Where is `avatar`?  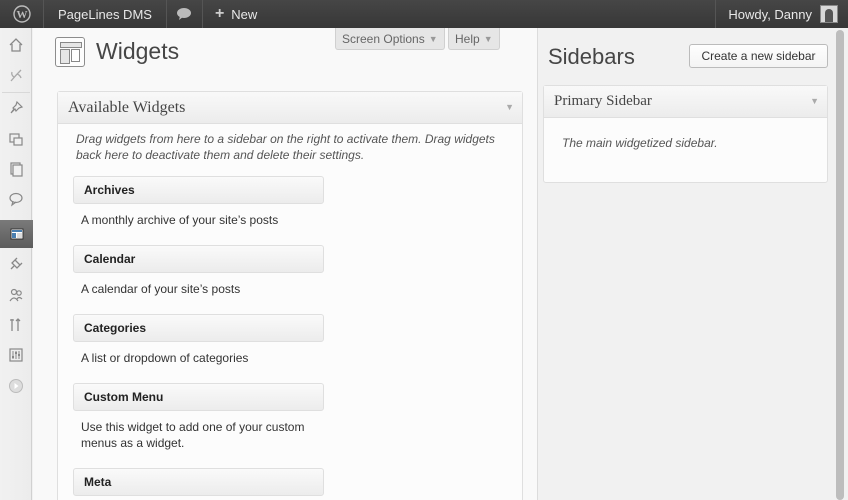 avatar is located at coordinates (829, 14).